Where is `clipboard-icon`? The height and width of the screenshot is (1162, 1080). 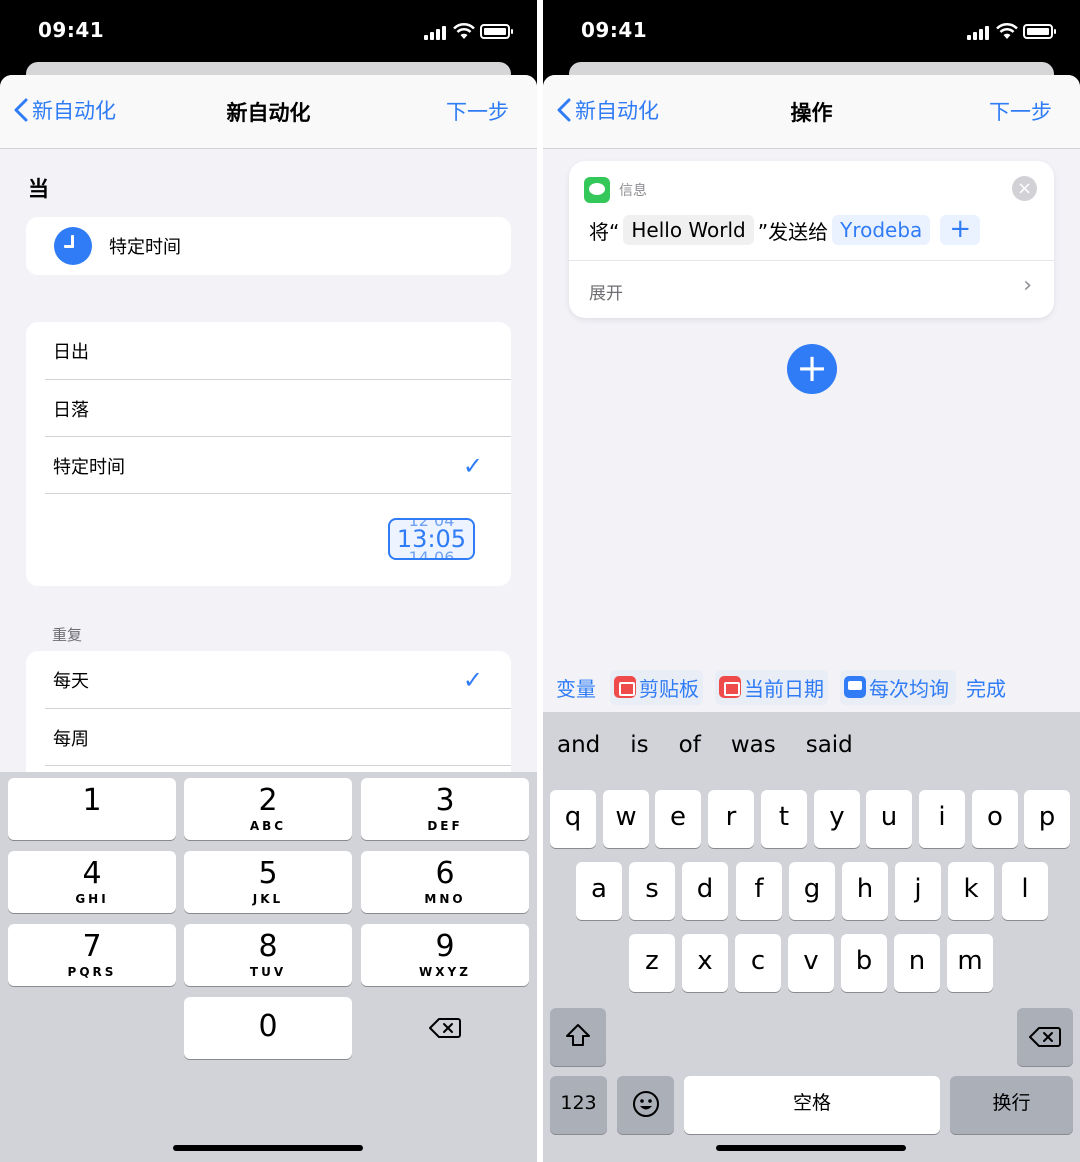 clipboard-icon is located at coordinates (625, 687).